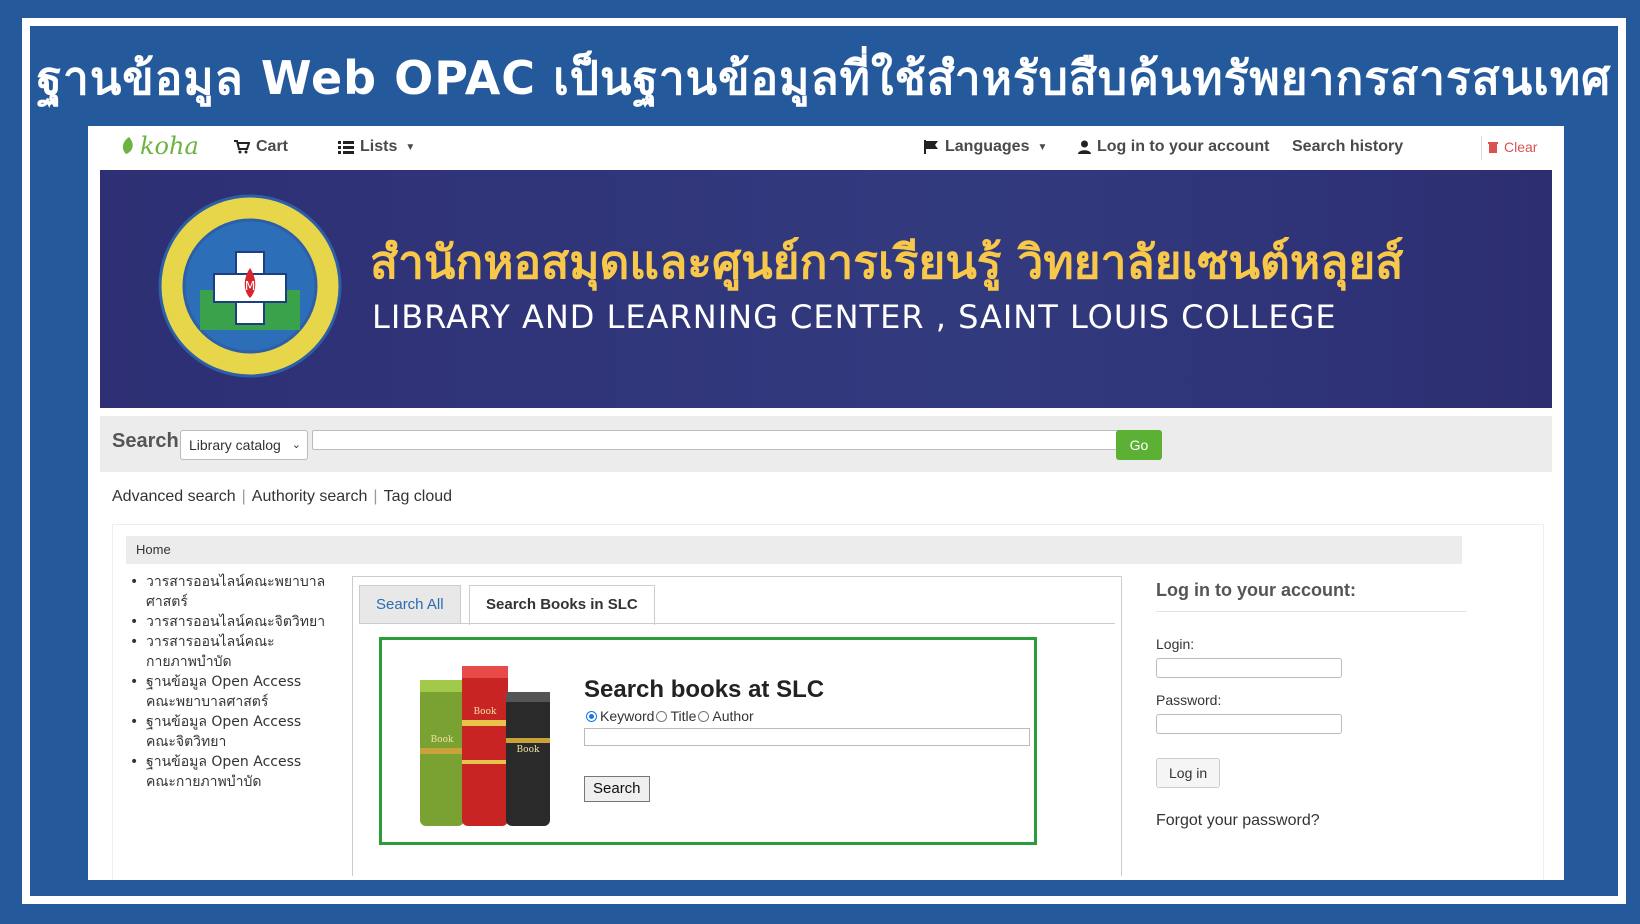 Image resolution: width=1640 pixels, height=924 pixels. I want to click on breadcrumb-home: Home, so click(153, 549).